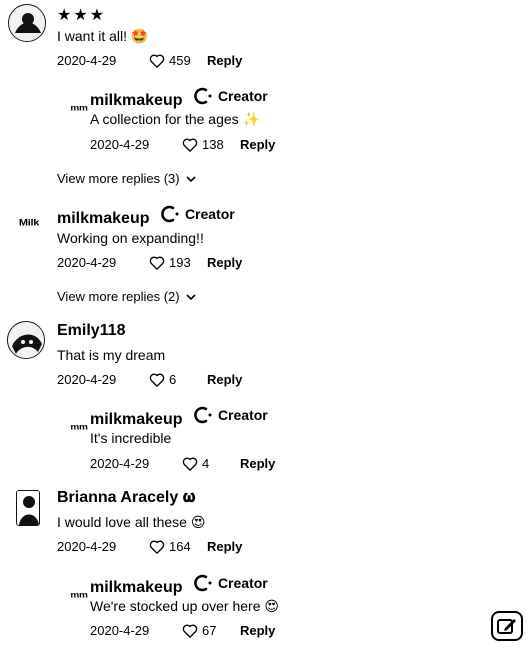  Describe the element at coordinates (118, 178) in the screenshot. I see `view-more-label: View more replies (3)` at that location.